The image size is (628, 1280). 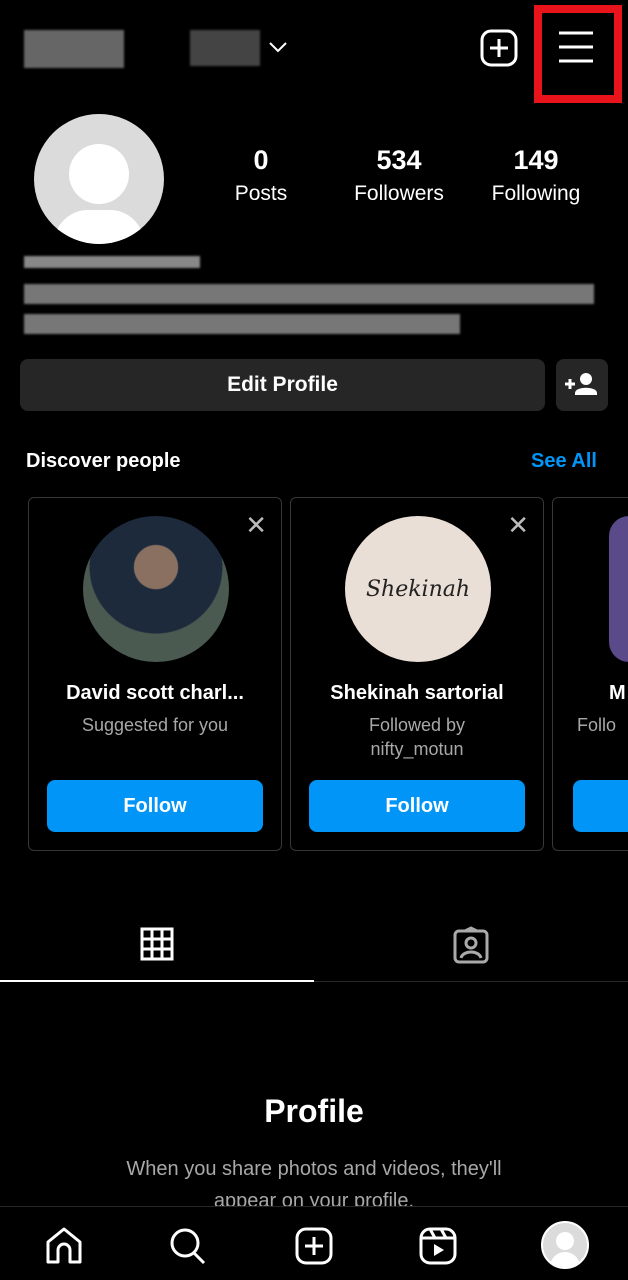 What do you see at coordinates (314, 1246) in the screenshot?
I see `create-icon` at bounding box center [314, 1246].